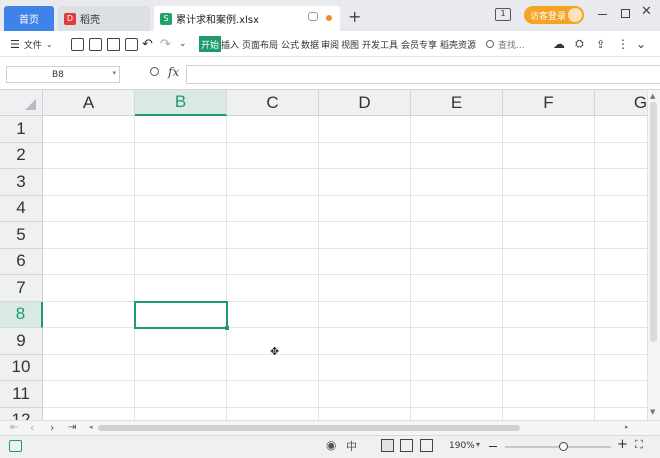 This screenshot has width=660, height=458. What do you see at coordinates (478, 444) in the screenshot?
I see `zoom-dropdown-icon: ▾` at bounding box center [478, 444].